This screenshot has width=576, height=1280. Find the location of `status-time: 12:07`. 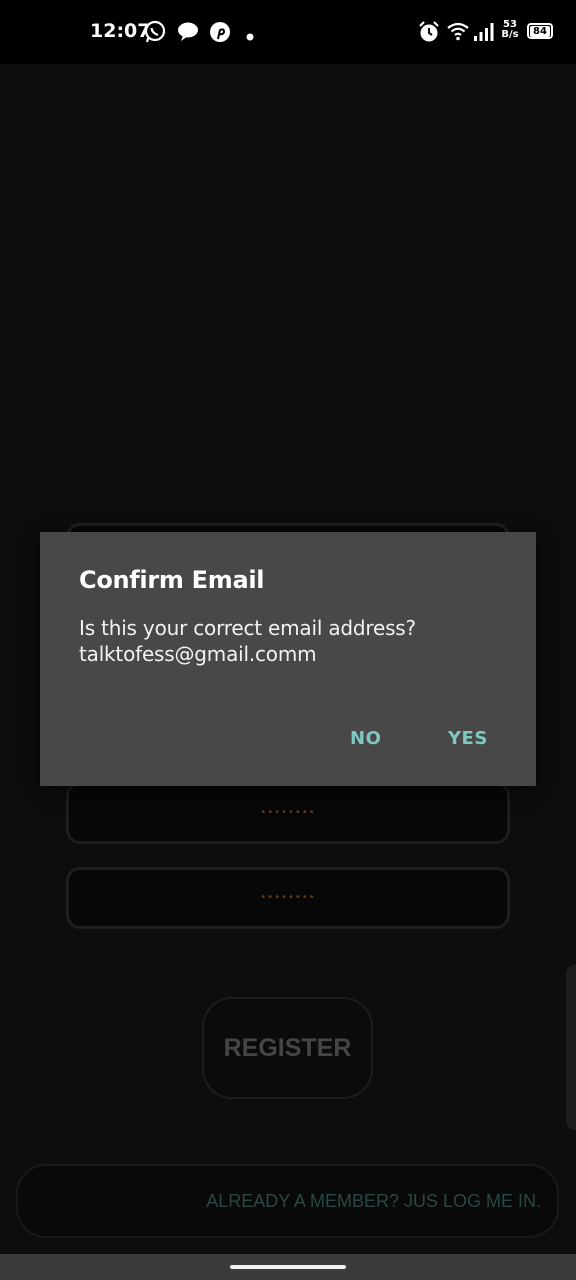

status-time: 12:07 is located at coordinates (120, 31).